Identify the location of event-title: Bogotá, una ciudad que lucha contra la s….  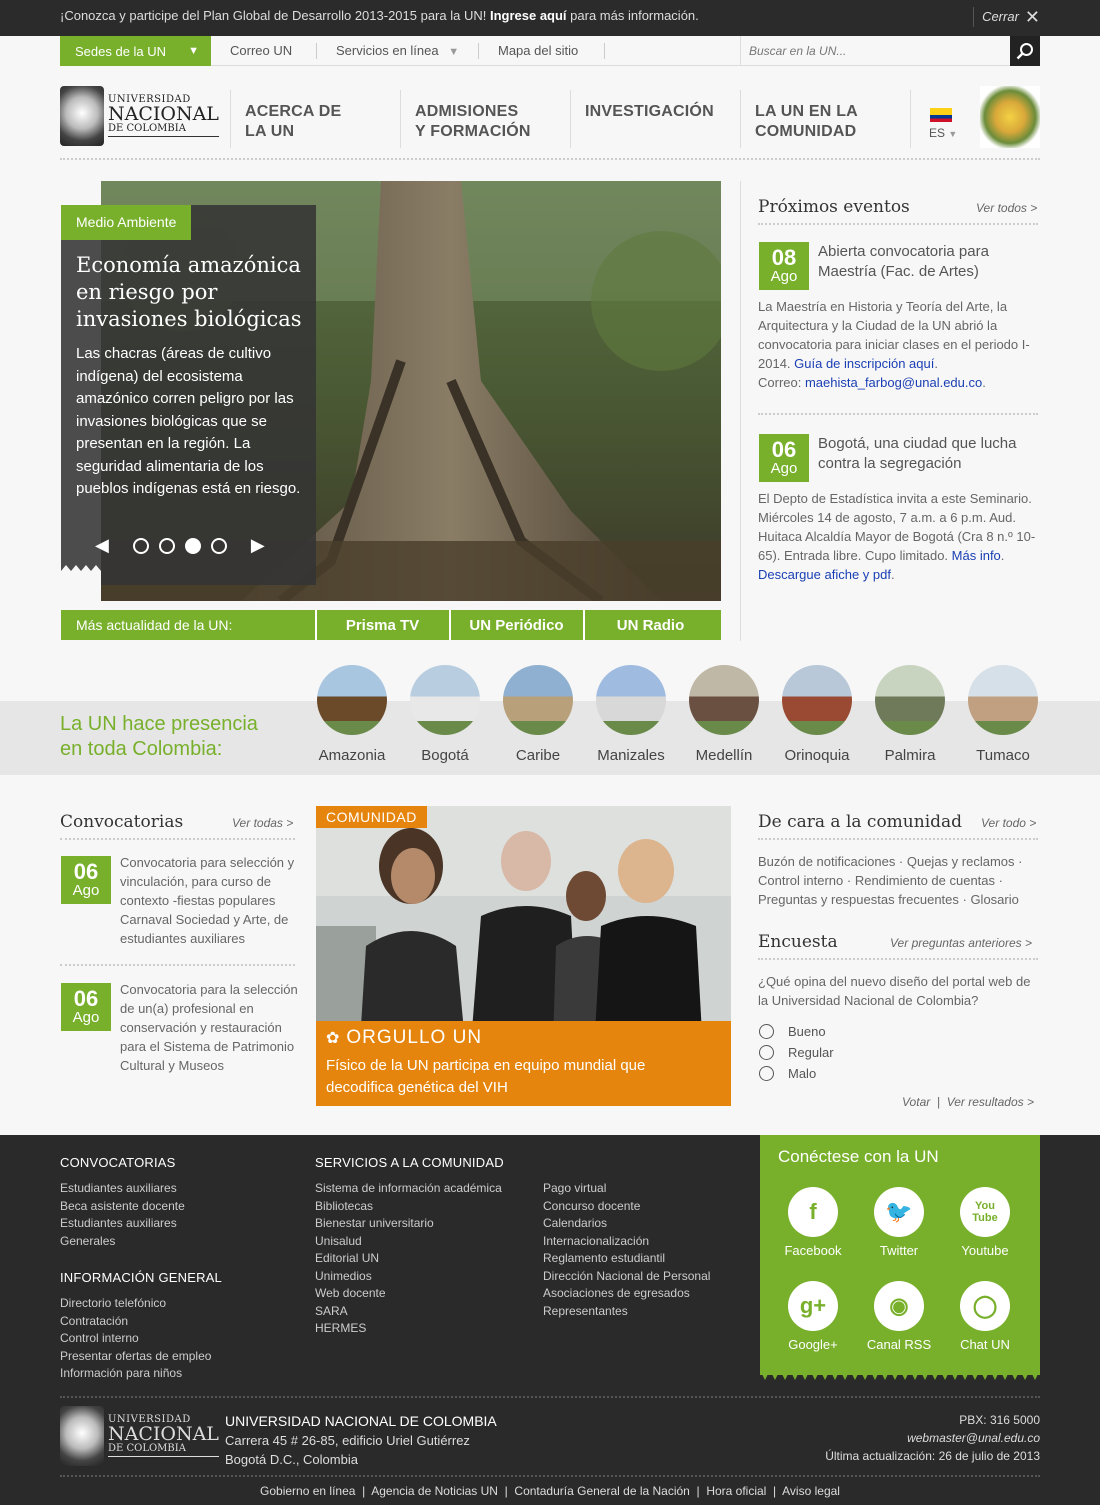
(928, 454).